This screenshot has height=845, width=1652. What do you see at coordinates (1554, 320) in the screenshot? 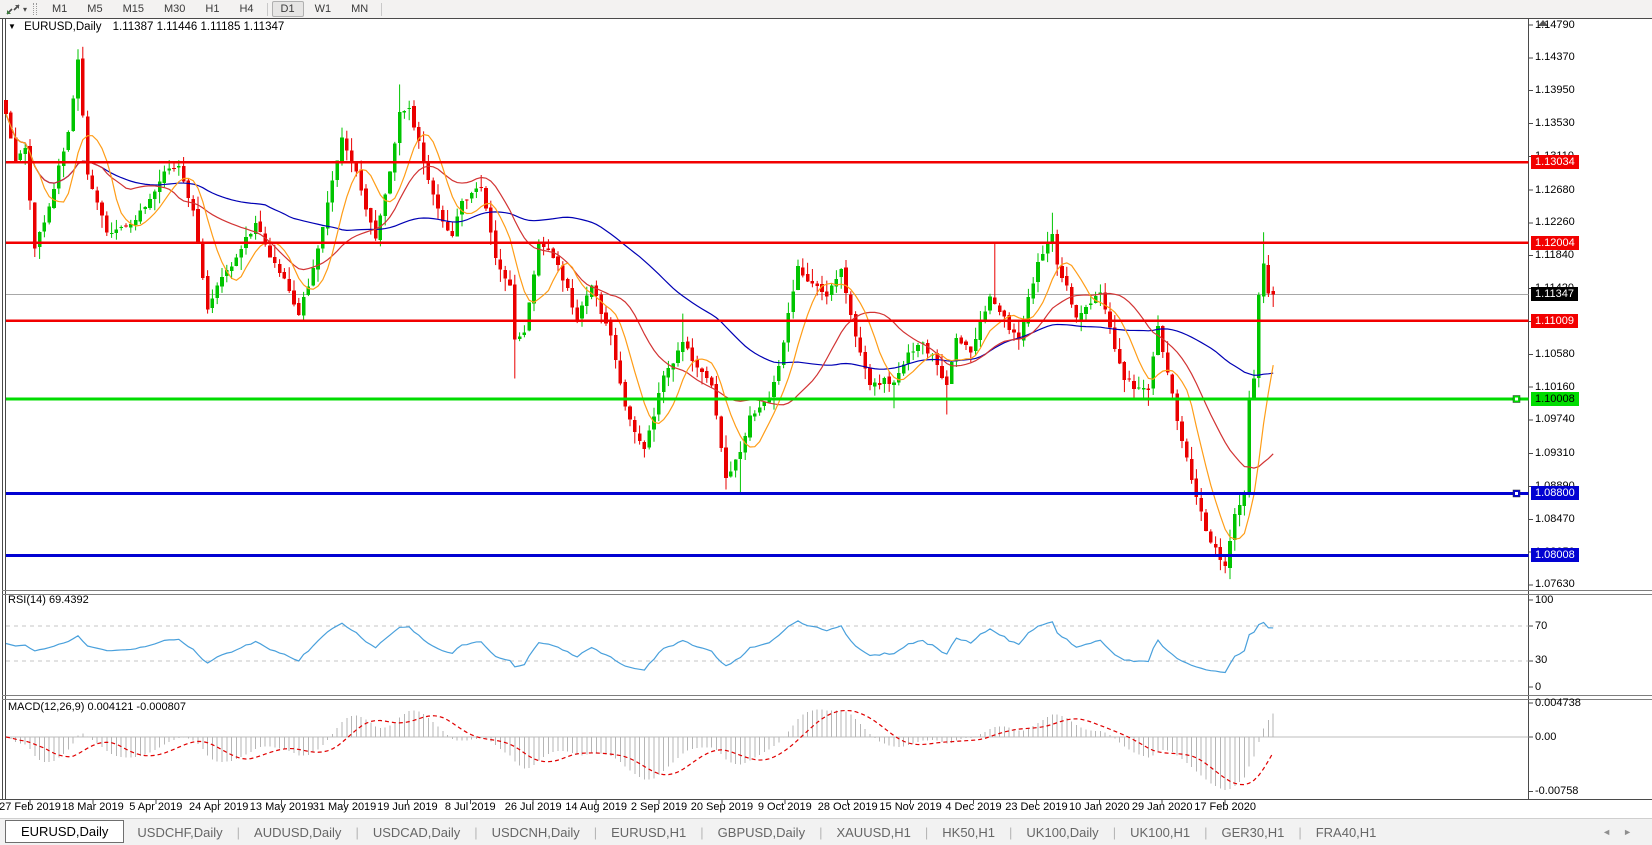
I see `hline-price-label: 1.11009` at bounding box center [1554, 320].